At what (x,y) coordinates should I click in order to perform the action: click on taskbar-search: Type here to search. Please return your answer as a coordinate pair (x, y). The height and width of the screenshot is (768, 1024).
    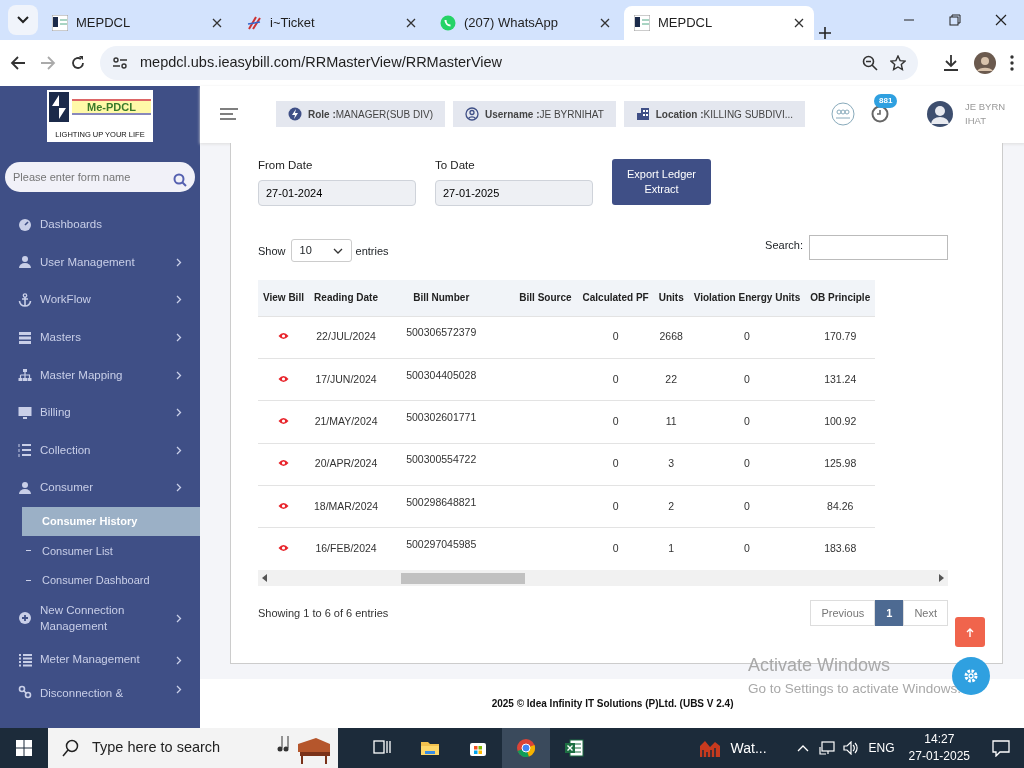
    Looking at the image, I should click on (193, 748).